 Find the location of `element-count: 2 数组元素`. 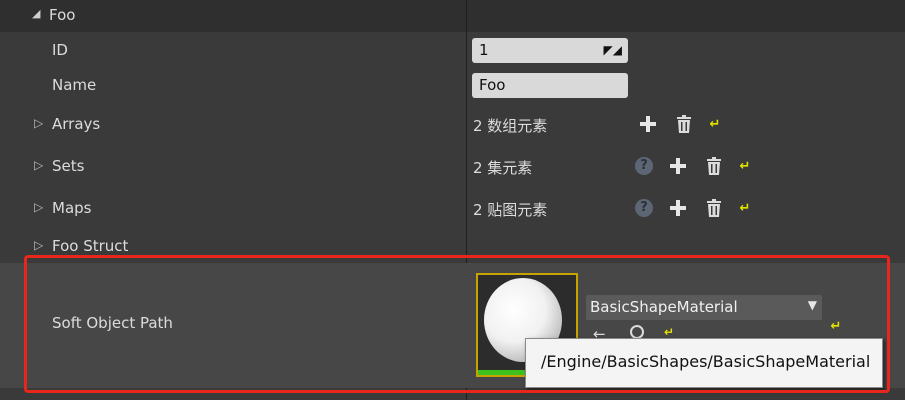

element-count: 2 数组元素 is located at coordinates (510, 126).